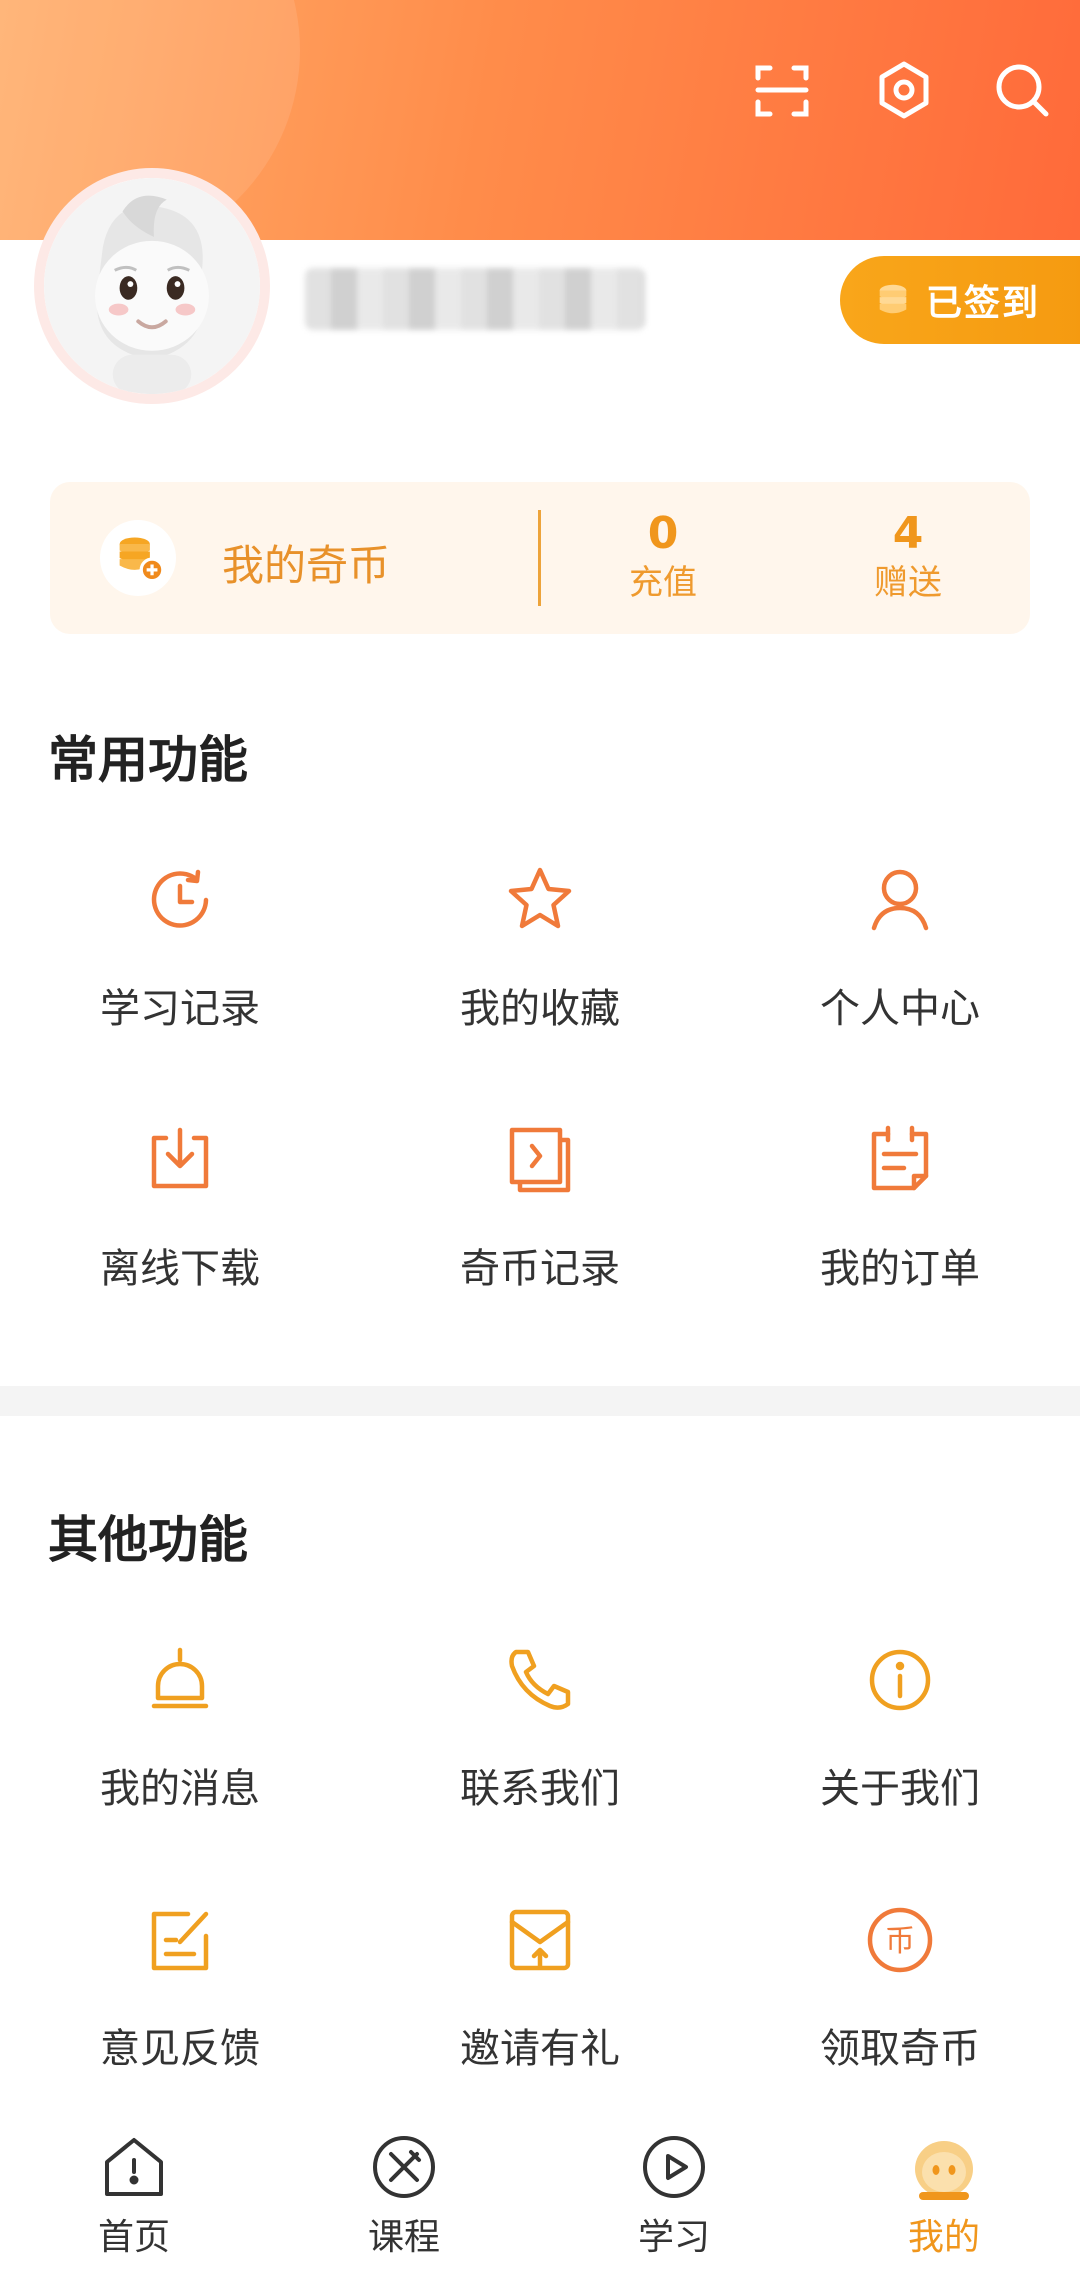 Image resolution: width=1080 pixels, height=2279 pixels. Describe the element at coordinates (663, 583) in the screenshot. I see `recharge-label: 充值` at that location.